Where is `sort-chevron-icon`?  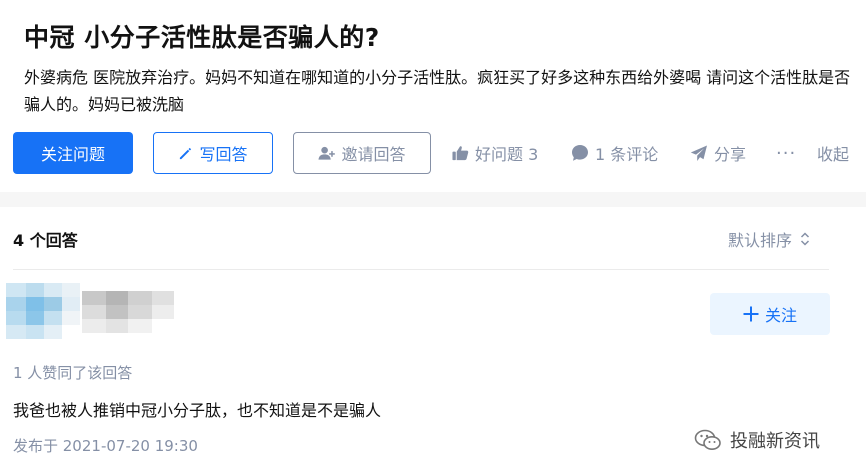 sort-chevron-icon is located at coordinates (805, 239).